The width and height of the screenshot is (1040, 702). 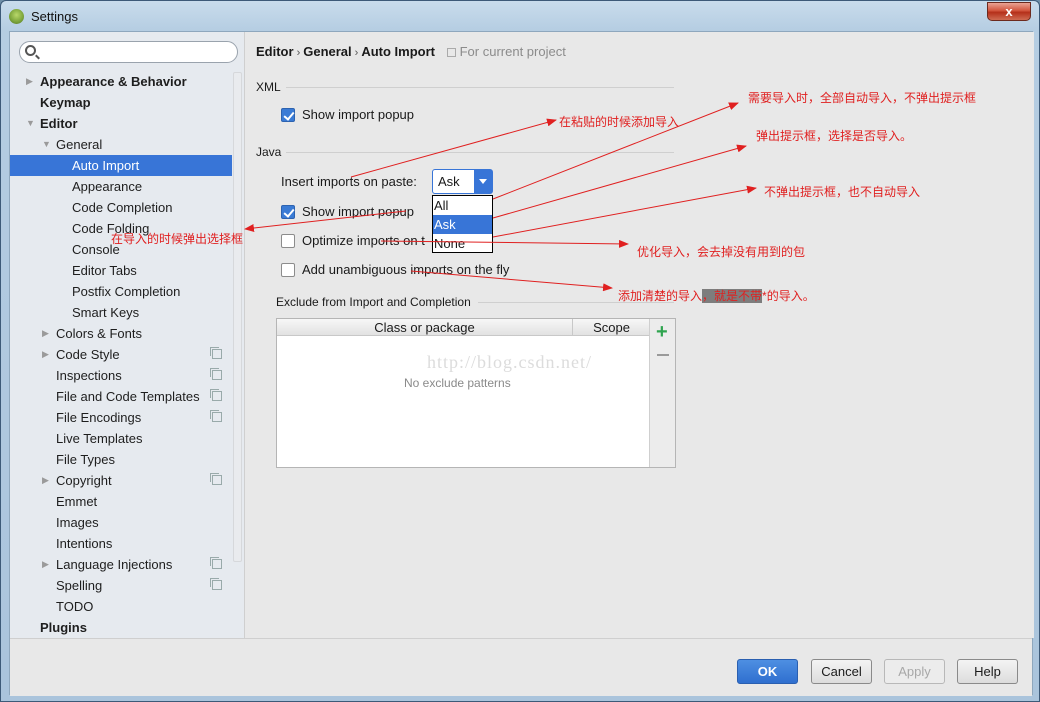 I want to click on sidebar-item-appearance: Appearance, so click(x=121, y=186).